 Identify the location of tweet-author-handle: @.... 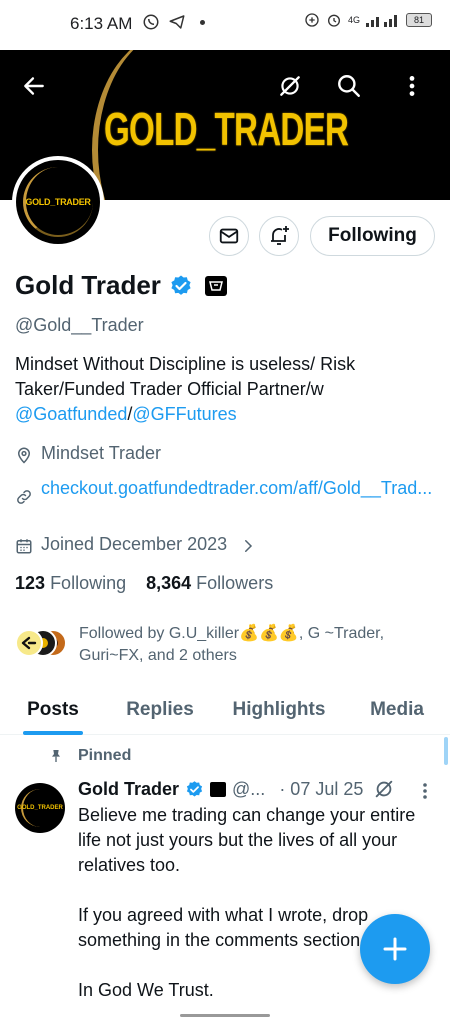
(249, 788).